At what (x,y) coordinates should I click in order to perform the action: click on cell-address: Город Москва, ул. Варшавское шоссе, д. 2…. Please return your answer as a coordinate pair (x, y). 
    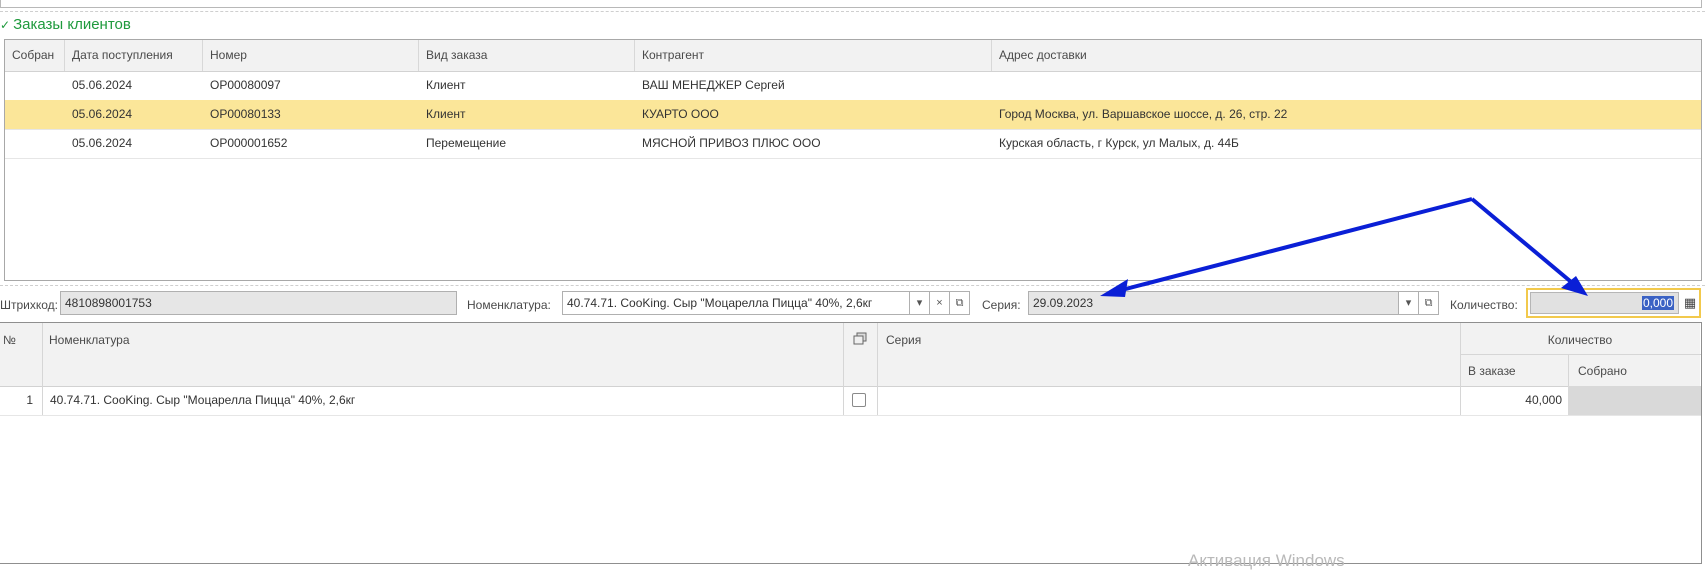
    Looking at the image, I should click on (1143, 114).